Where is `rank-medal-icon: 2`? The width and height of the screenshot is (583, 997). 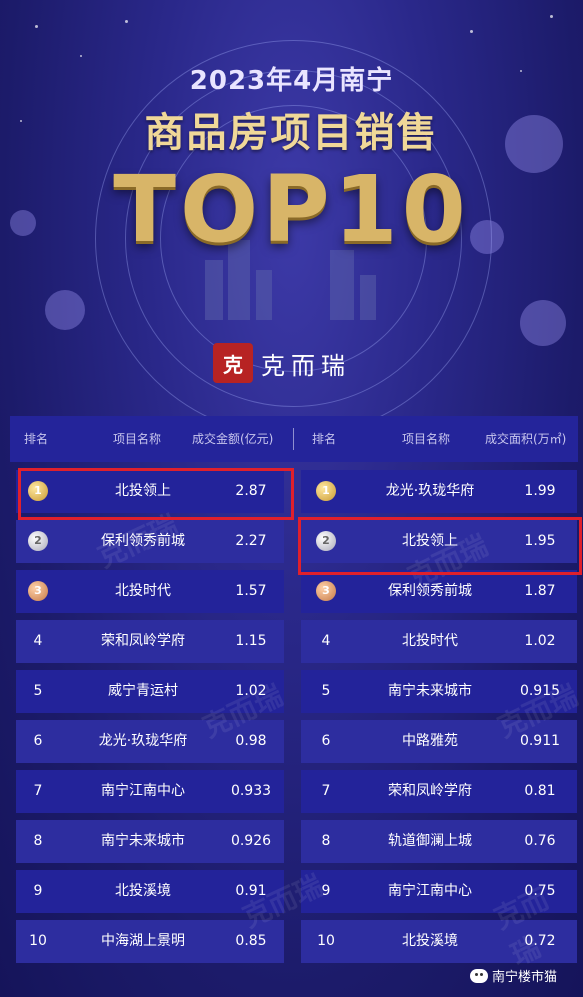 rank-medal-icon: 2 is located at coordinates (38, 541).